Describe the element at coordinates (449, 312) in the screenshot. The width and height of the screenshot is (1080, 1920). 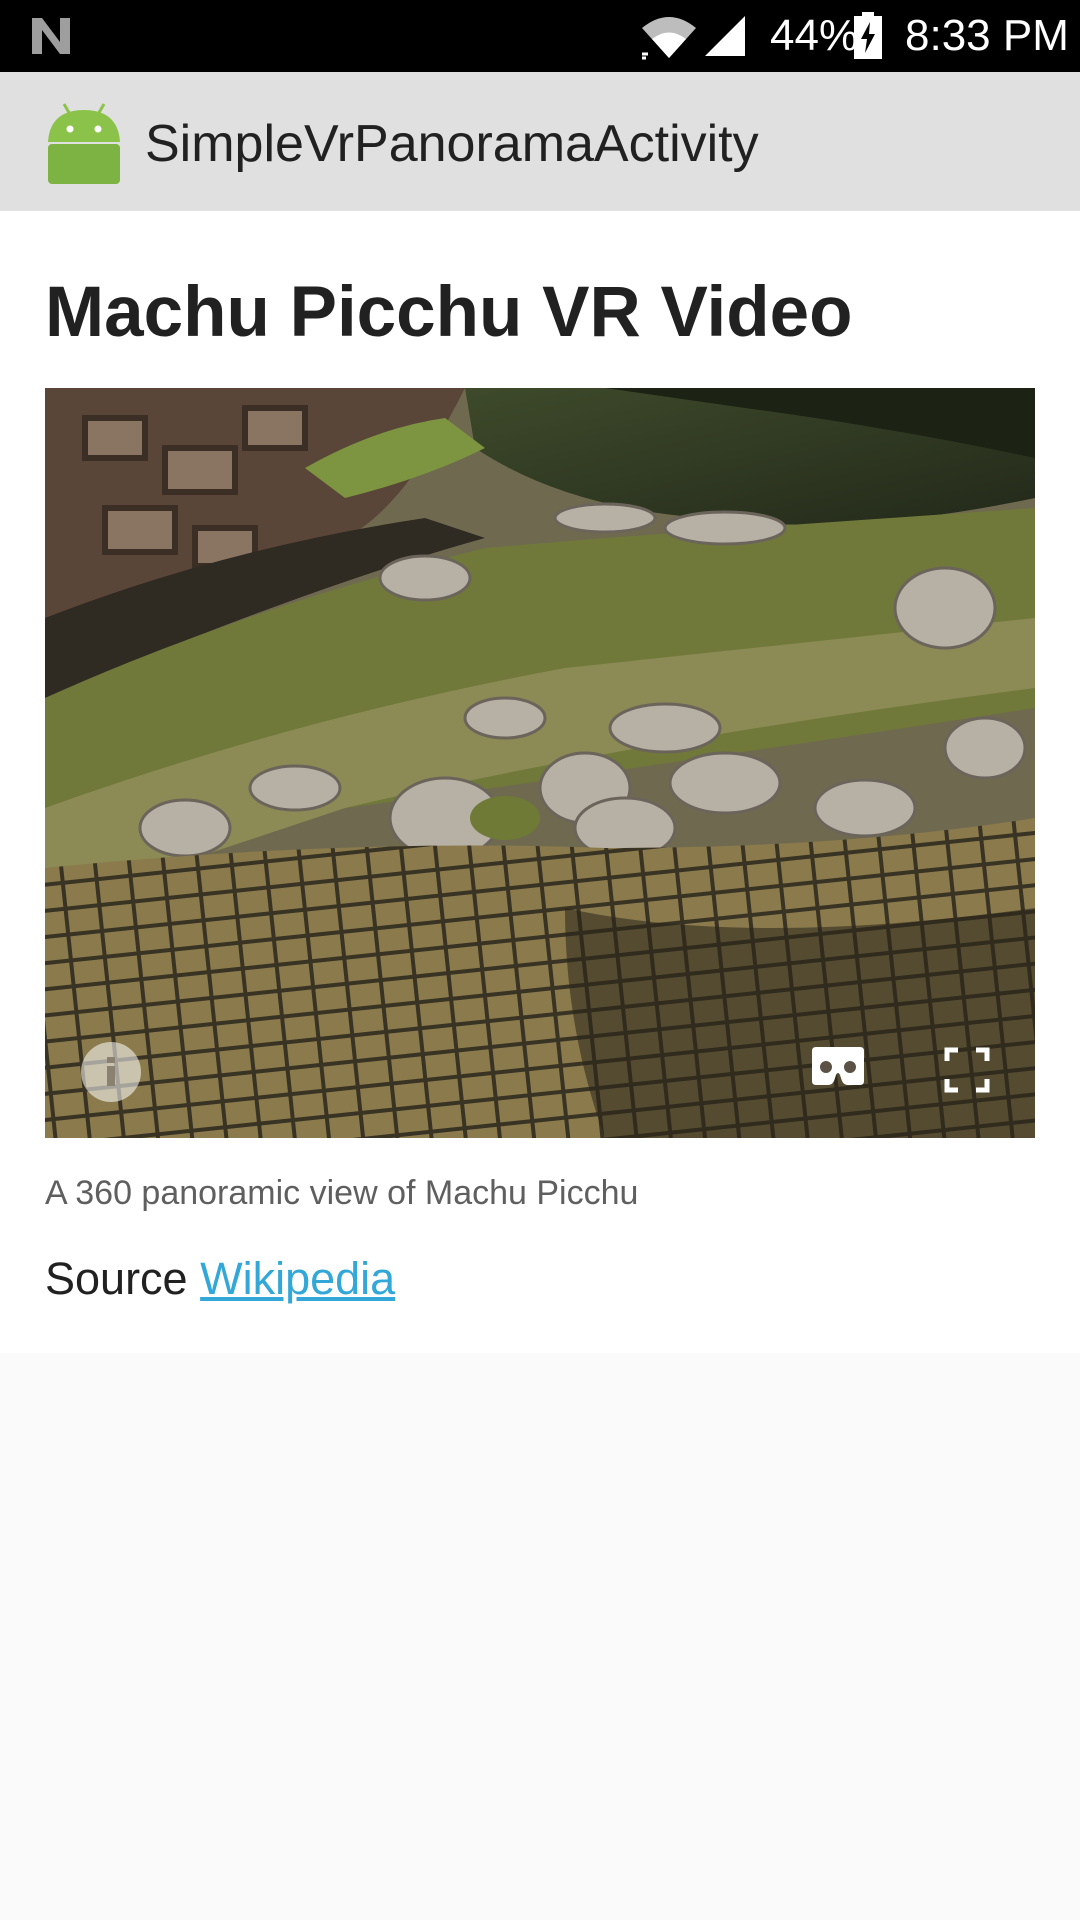
I see `video-title: Machu Picchu VR Video` at that location.